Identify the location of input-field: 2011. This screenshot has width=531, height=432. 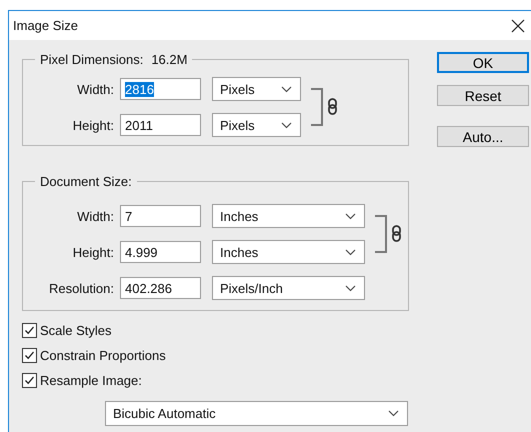
(160, 125).